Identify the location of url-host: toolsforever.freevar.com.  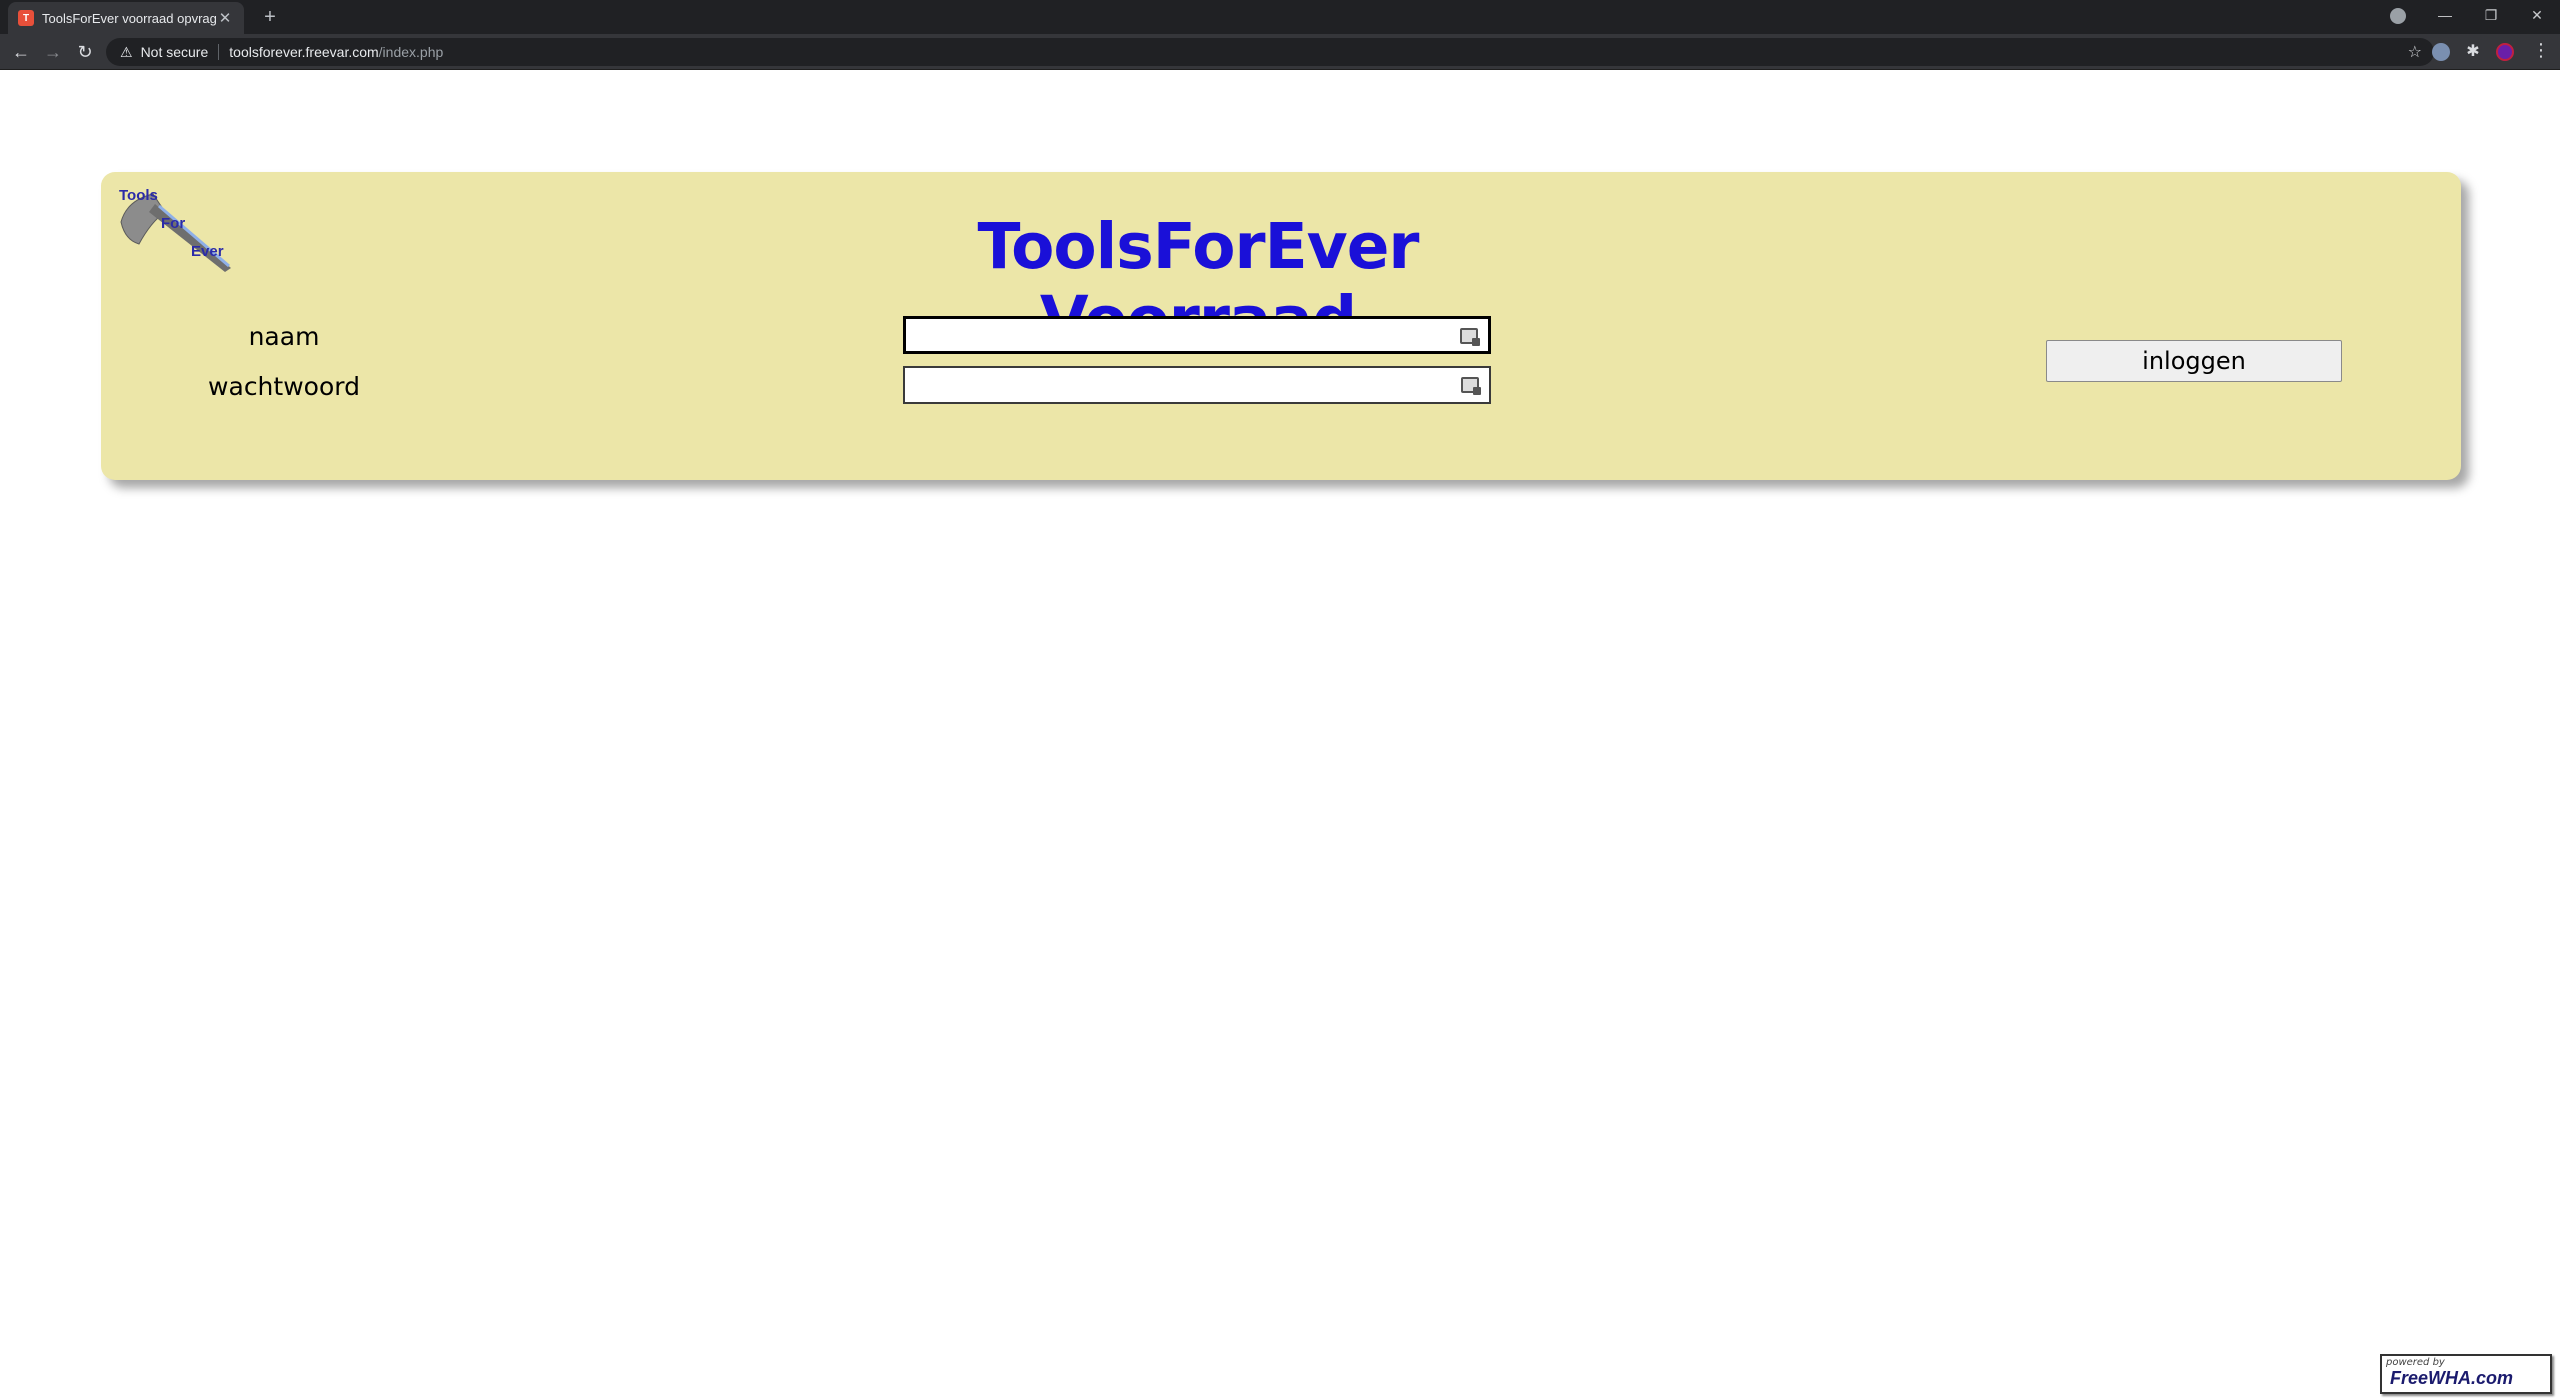
(304, 52).